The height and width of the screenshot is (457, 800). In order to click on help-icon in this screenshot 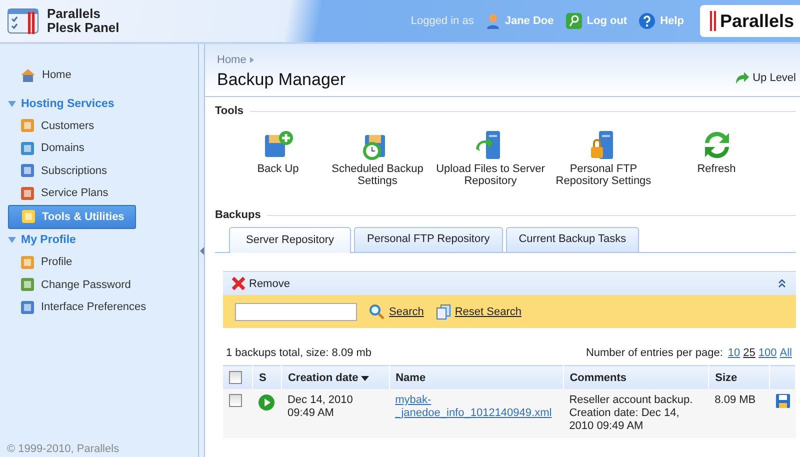, I will do `click(647, 21)`.